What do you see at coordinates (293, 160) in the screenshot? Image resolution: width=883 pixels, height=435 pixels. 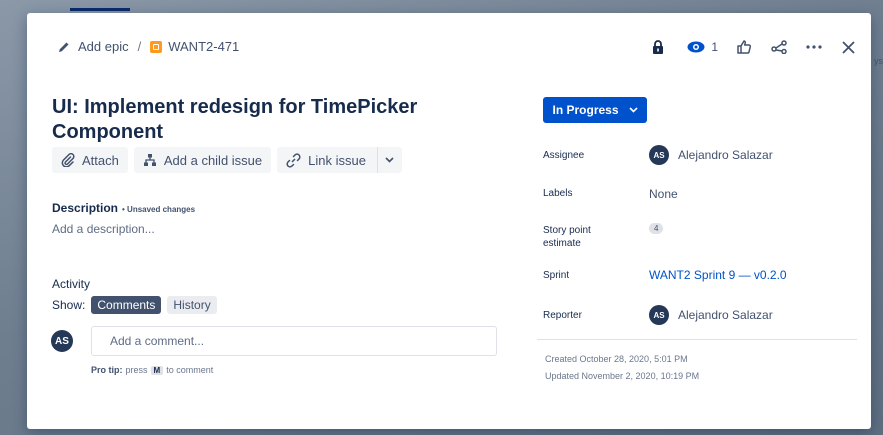 I see `link-icon` at bounding box center [293, 160].